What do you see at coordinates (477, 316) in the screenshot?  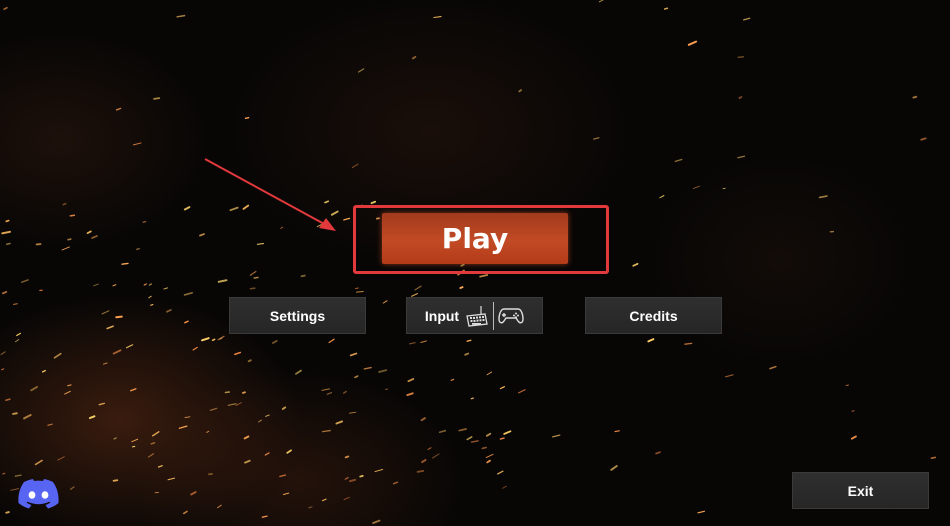 I see `keyboard-icon` at bounding box center [477, 316].